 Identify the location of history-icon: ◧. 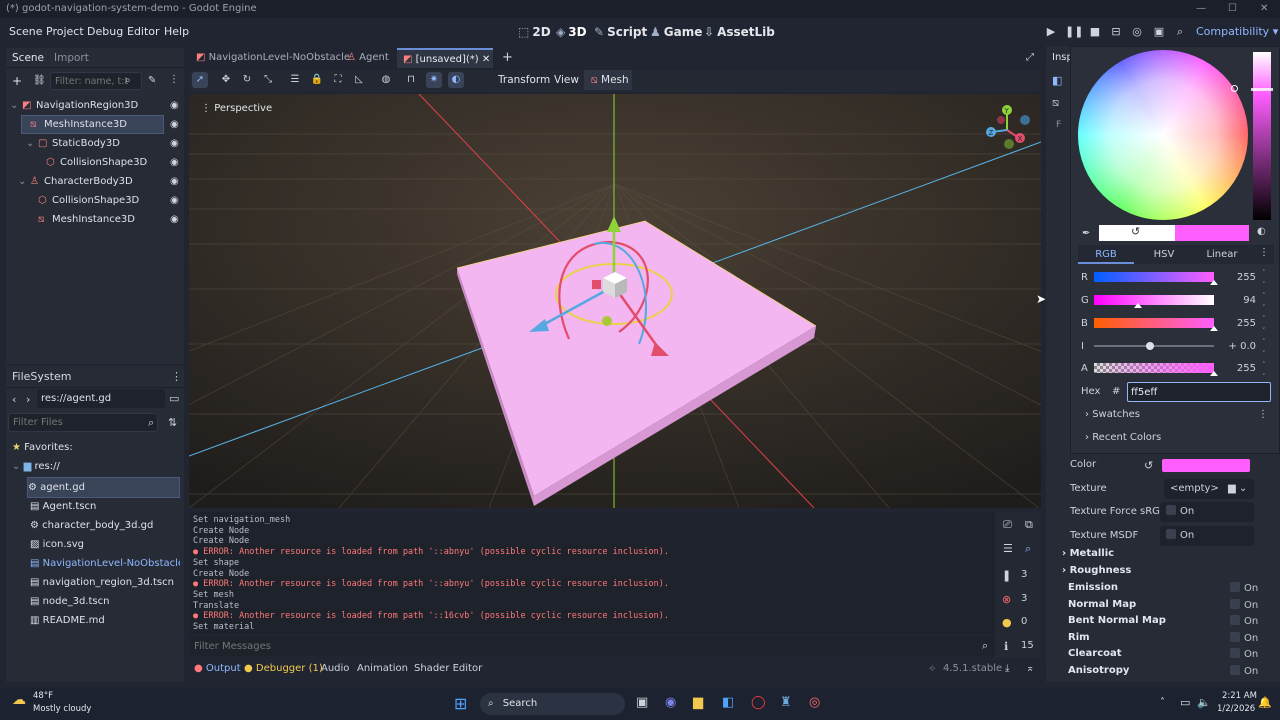
(1057, 80).